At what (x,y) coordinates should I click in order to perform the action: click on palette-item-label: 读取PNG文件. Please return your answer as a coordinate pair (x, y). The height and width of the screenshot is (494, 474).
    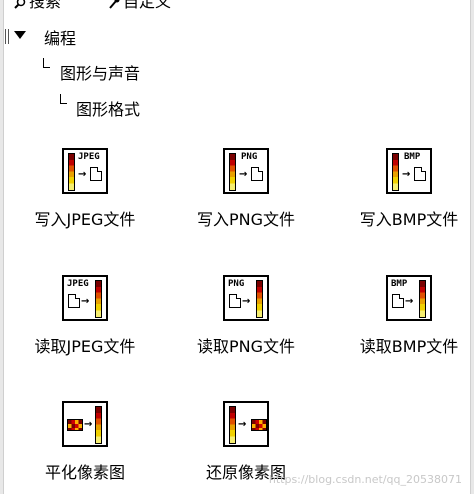
    Looking at the image, I should click on (246, 346).